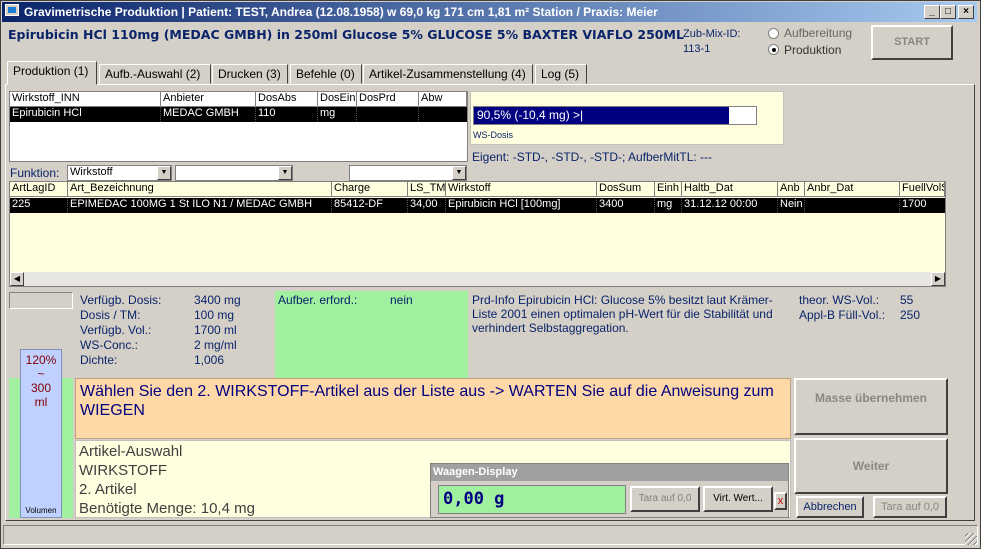 The height and width of the screenshot is (549, 981). Describe the element at coordinates (448, 74) in the screenshot. I see `tab-artikel-zusammenstellung: Artikel-Zusammenstellung (4)` at that location.